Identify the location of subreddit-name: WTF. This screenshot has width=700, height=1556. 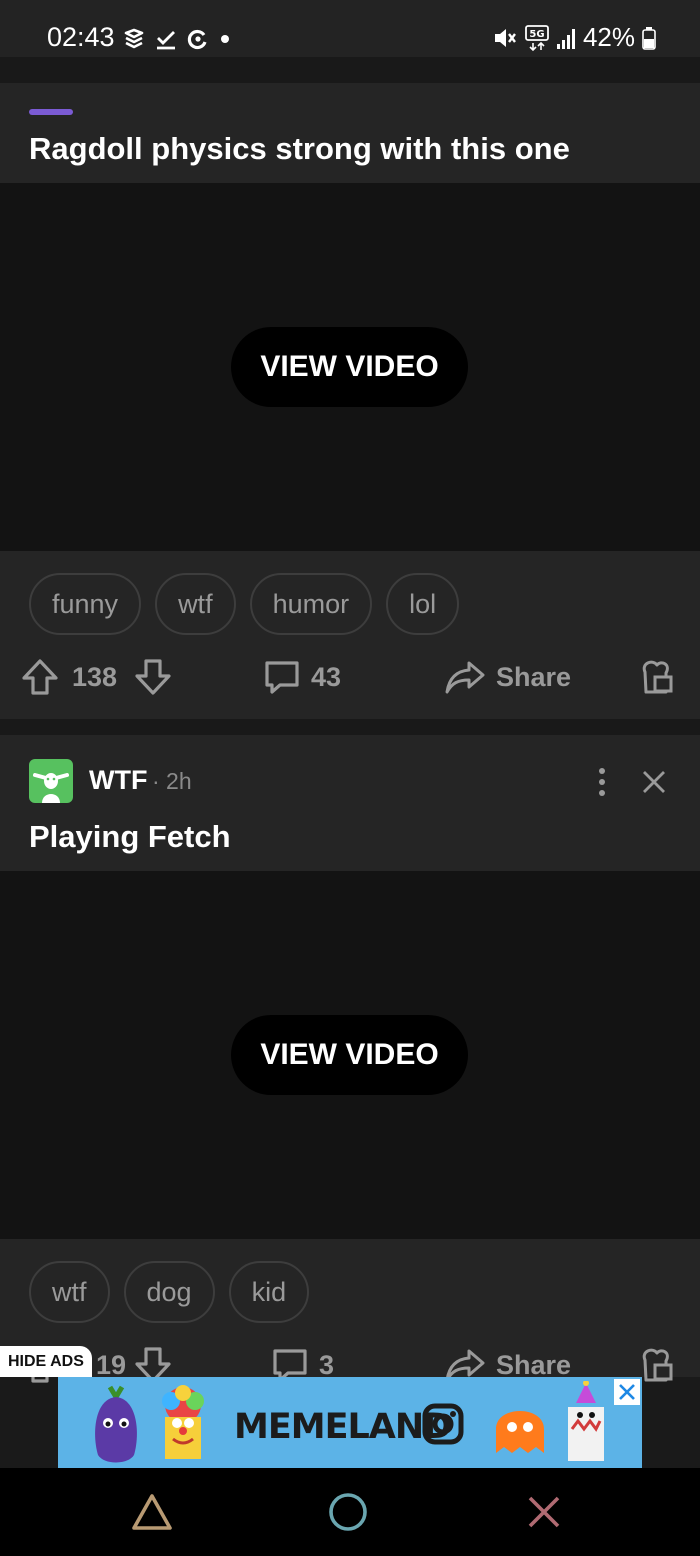
(118, 780).